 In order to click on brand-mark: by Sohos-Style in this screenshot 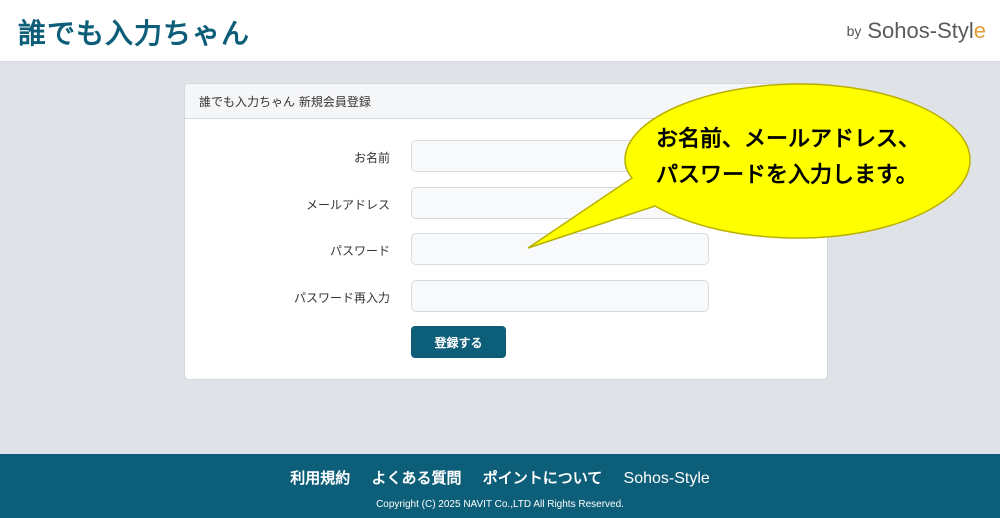, I will do `click(916, 31)`.